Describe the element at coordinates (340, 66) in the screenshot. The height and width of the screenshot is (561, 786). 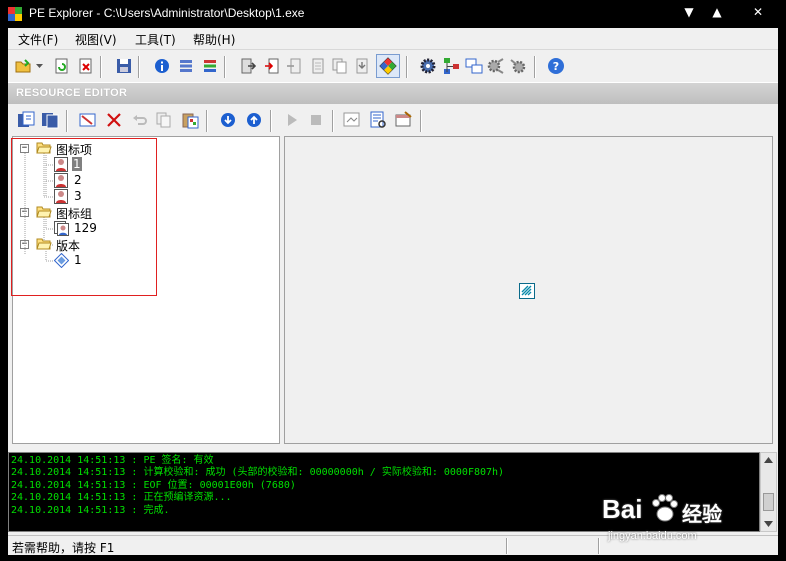
I see `copy-document-icon` at that location.